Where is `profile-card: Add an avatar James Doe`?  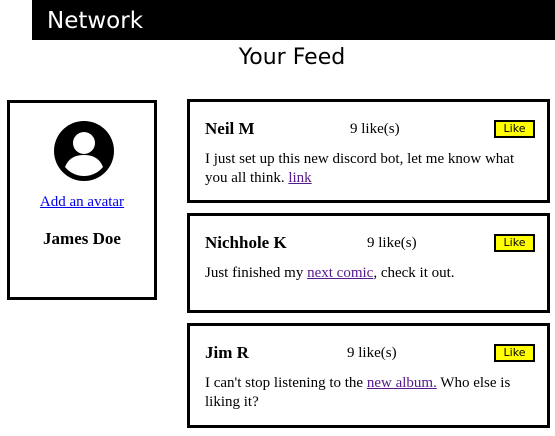 profile-card: Add an avatar James Doe is located at coordinates (82, 200).